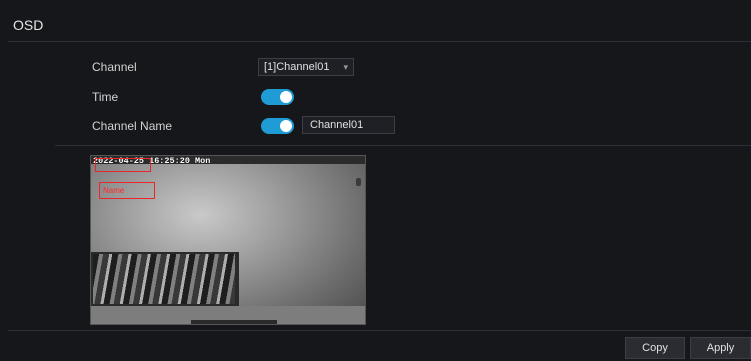  I want to click on channel-select: [1]Channel01 ▾, so click(306, 67).